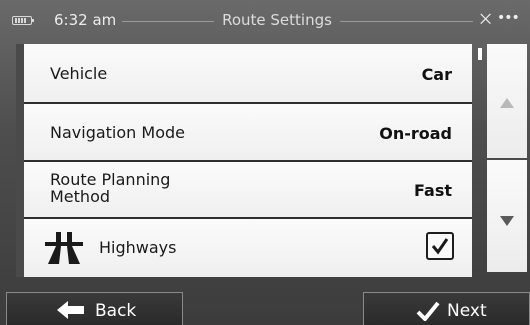  I want to click on next-button: Next, so click(446, 308).